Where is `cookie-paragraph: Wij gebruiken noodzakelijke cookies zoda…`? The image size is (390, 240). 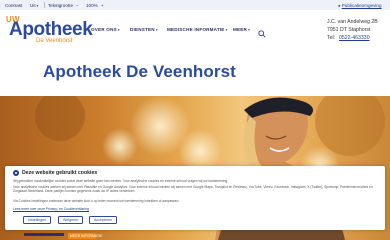
cookie-paragraph: Wij gebruiken noodzakelijke cookies zoda… is located at coordinates (121, 181).